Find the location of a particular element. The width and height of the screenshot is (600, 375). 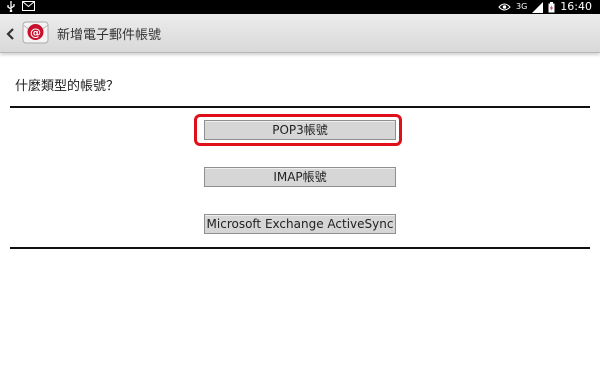

top-divider is located at coordinates (300, 107).